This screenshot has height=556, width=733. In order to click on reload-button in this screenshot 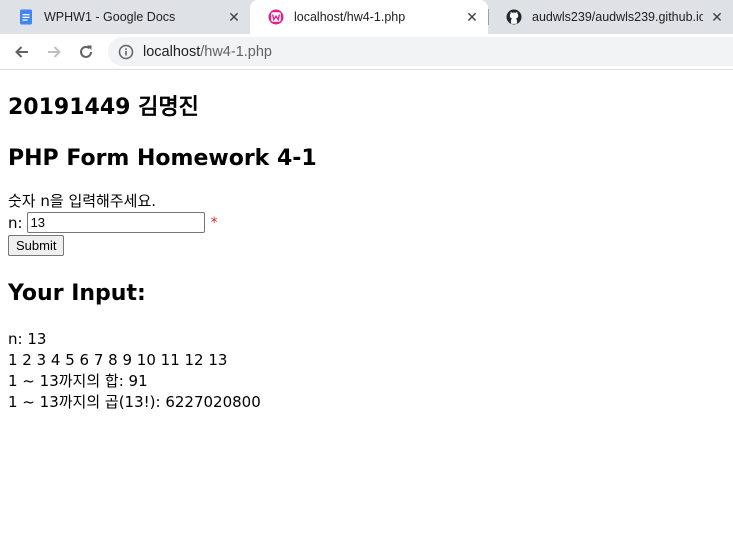, I will do `click(86, 52)`.